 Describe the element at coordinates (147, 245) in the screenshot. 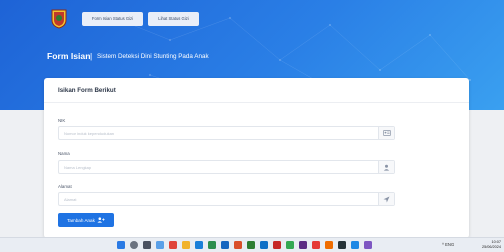

I see `task-view-icon` at that location.